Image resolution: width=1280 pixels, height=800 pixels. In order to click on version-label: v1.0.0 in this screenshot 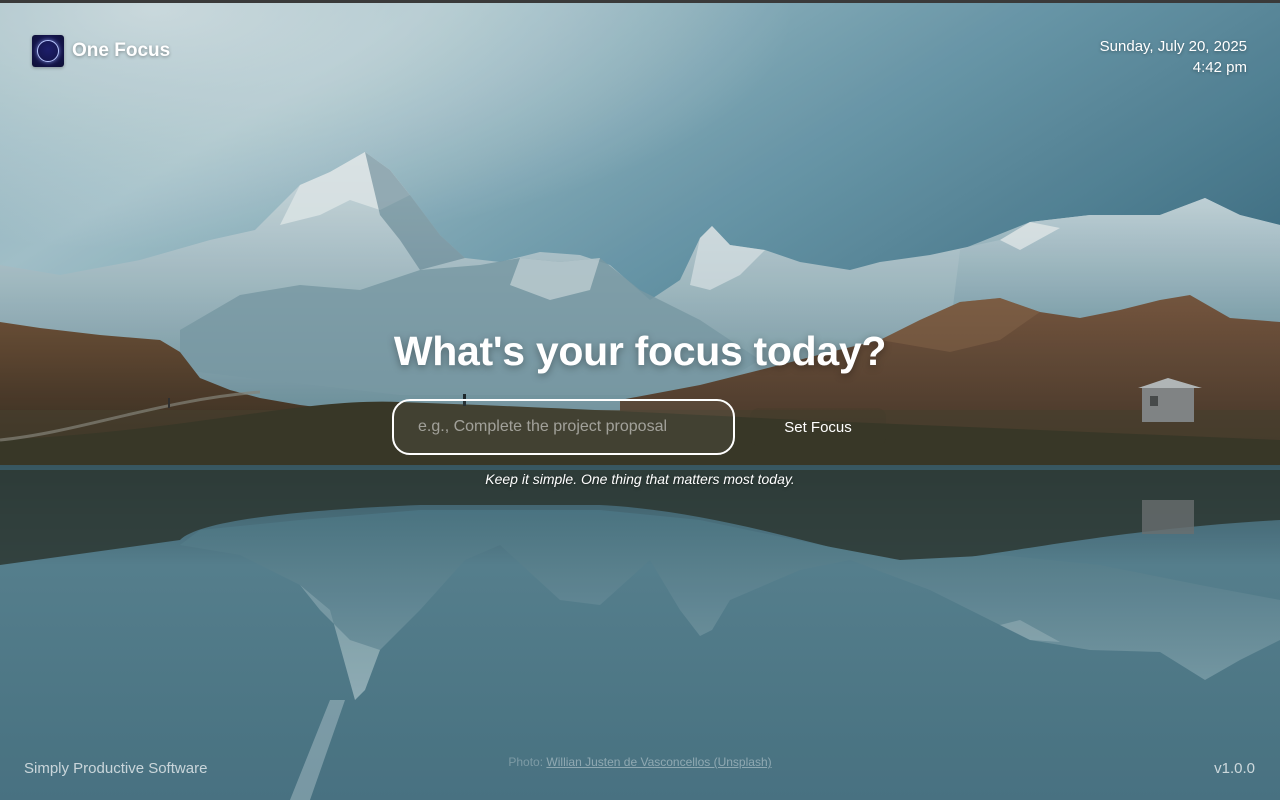, I will do `click(1234, 768)`.